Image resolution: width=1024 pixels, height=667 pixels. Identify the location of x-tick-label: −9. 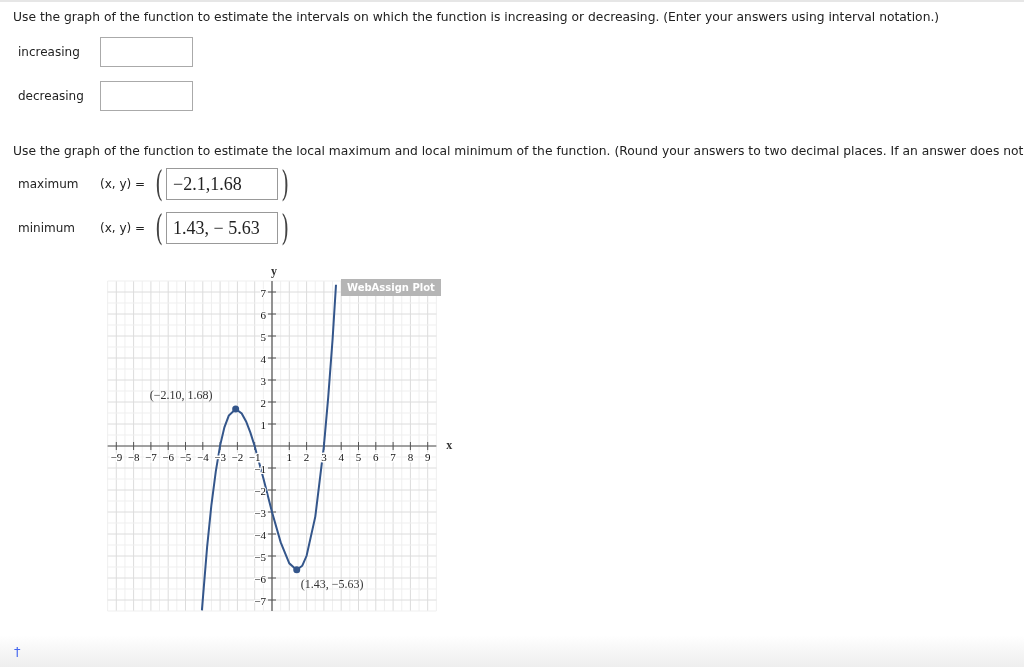
(116, 457).